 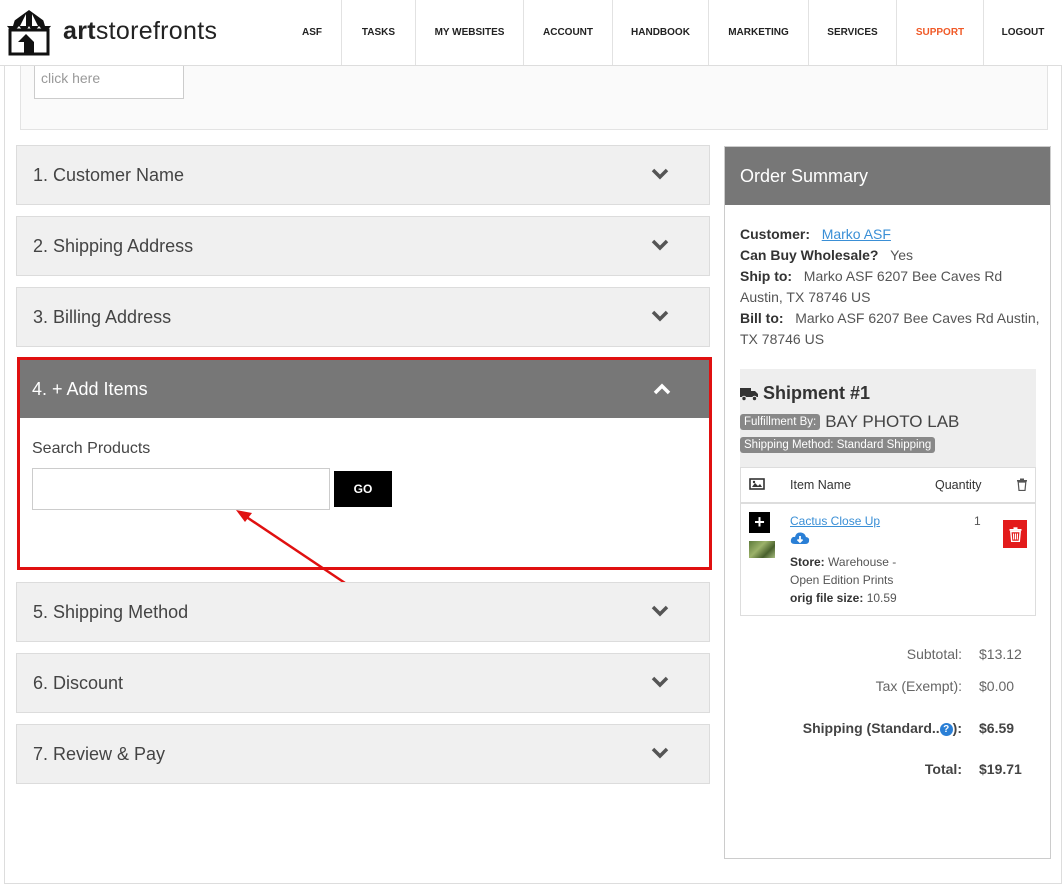 I want to click on nav-tasks: TASKS, so click(x=378, y=32).